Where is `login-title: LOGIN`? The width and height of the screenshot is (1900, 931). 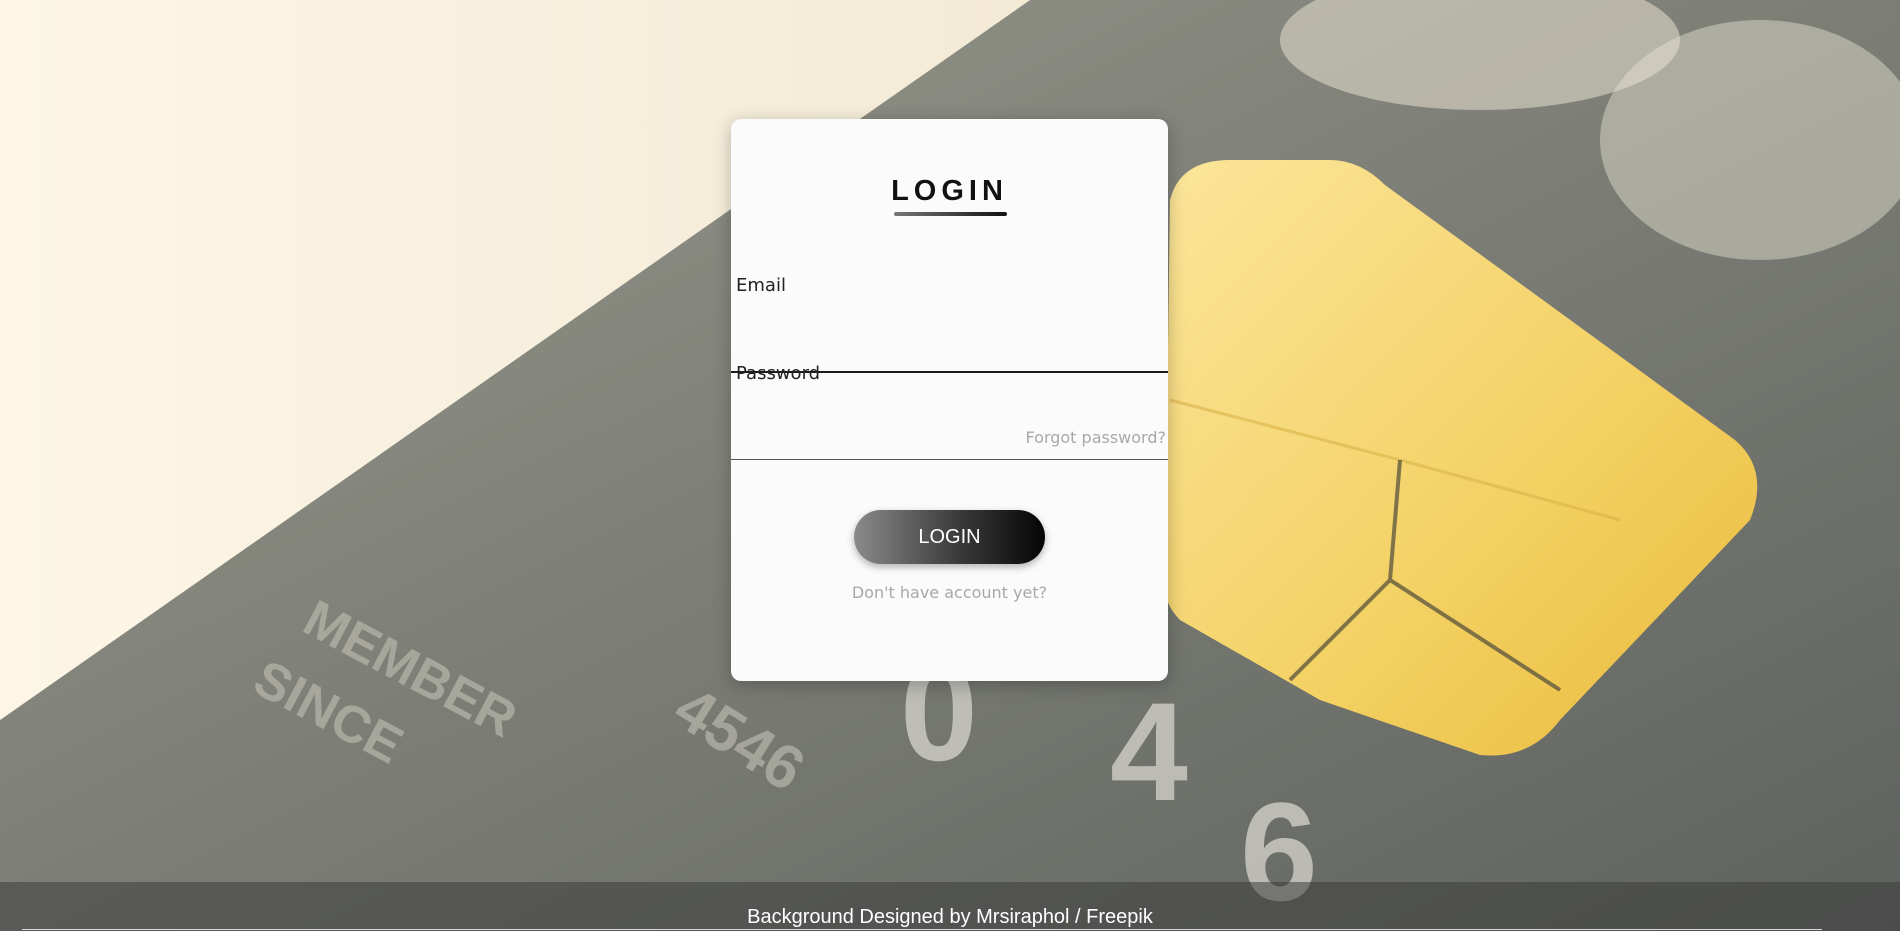
login-title: LOGIN is located at coordinates (949, 191).